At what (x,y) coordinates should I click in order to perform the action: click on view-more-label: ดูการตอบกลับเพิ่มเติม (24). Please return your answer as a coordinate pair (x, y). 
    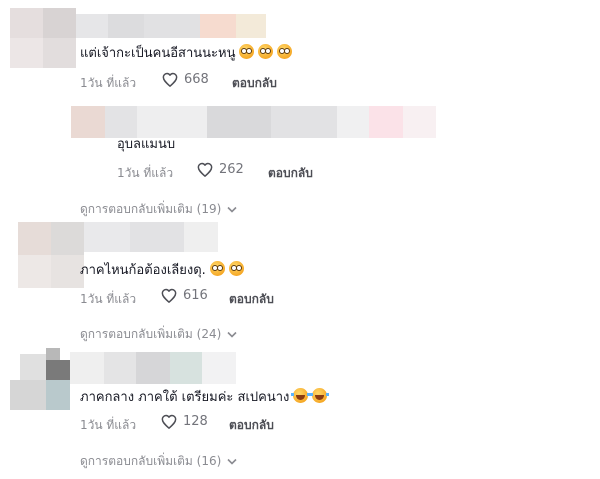
    Looking at the image, I should click on (151, 334).